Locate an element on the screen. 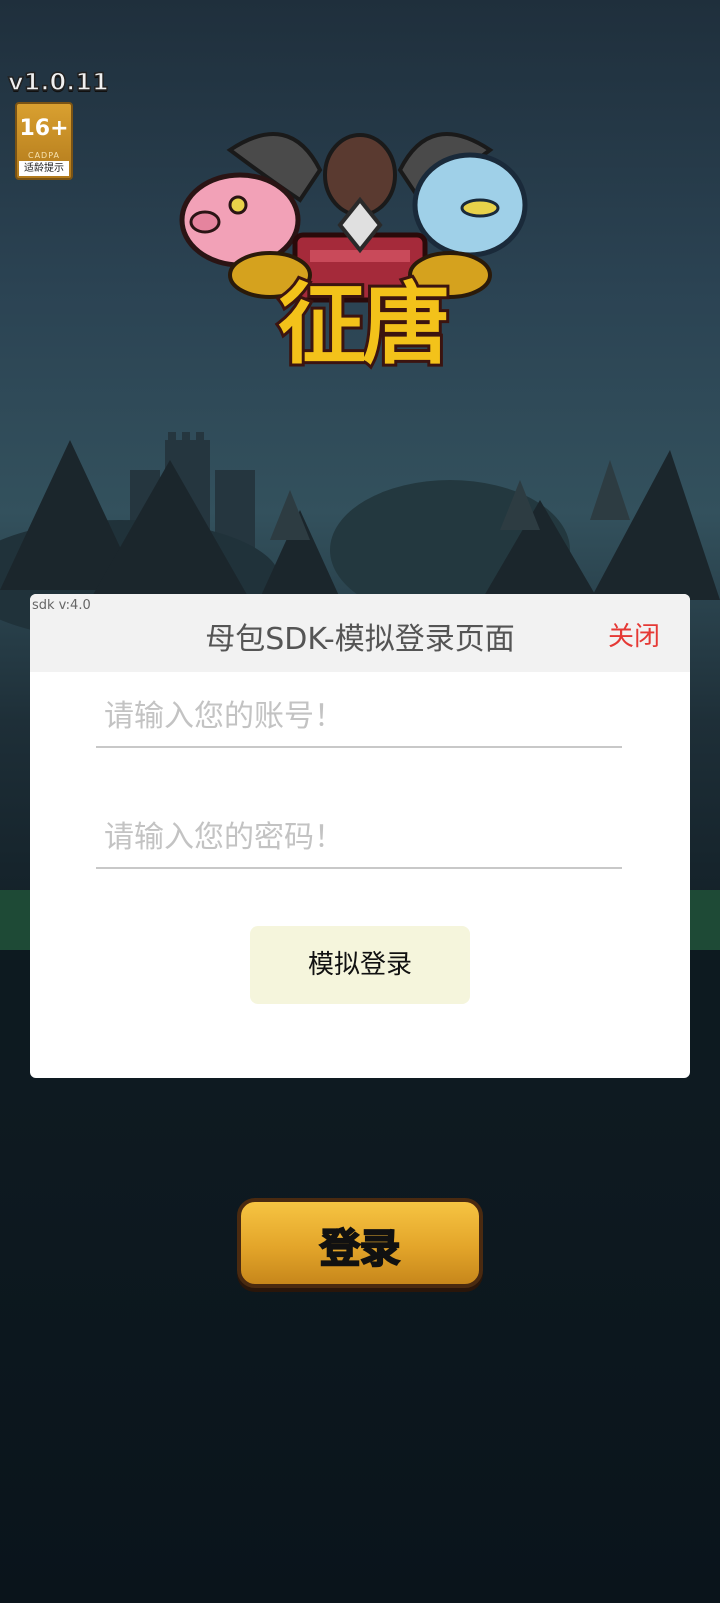 The width and height of the screenshot is (720, 1603). simulate-login-button: 模拟登录 is located at coordinates (360, 965).